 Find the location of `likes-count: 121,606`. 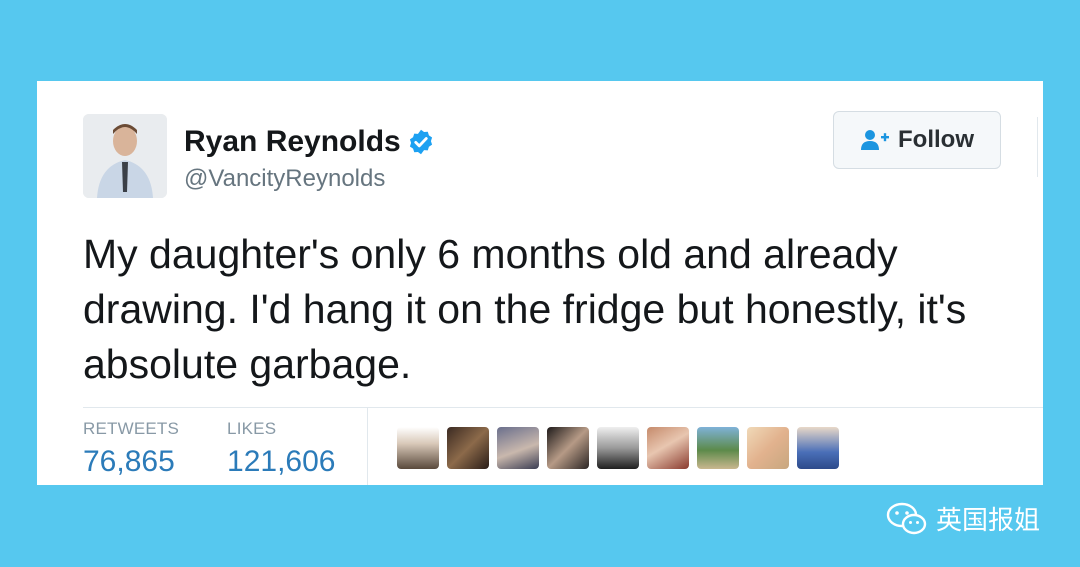

likes-count: 121,606 is located at coordinates (281, 461).